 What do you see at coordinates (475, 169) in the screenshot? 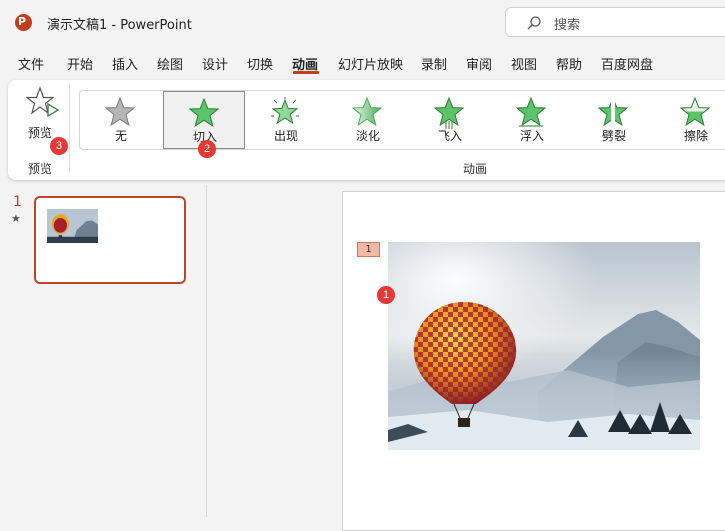
I see `animation-group-label: 动画` at bounding box center [475, 169].